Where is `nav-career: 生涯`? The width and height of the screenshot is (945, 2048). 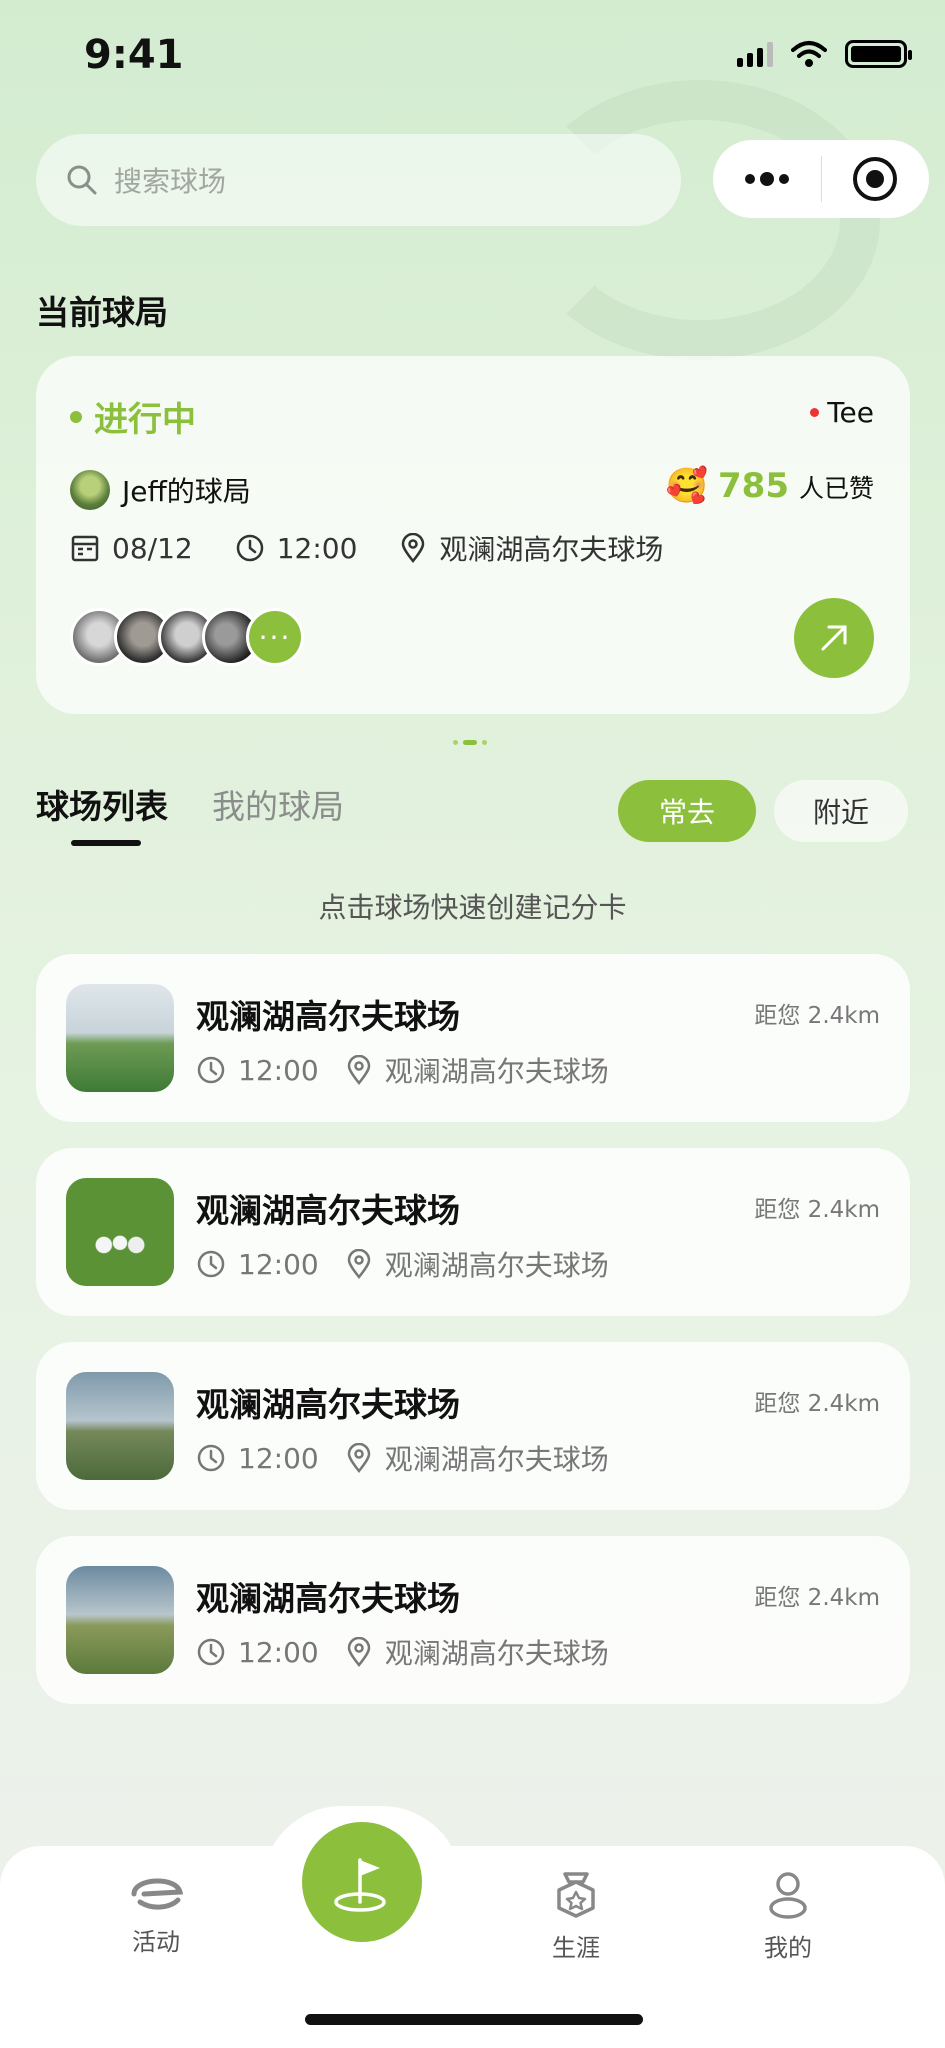
nav-career: 生涯 is located at coordinates (576, 1916).